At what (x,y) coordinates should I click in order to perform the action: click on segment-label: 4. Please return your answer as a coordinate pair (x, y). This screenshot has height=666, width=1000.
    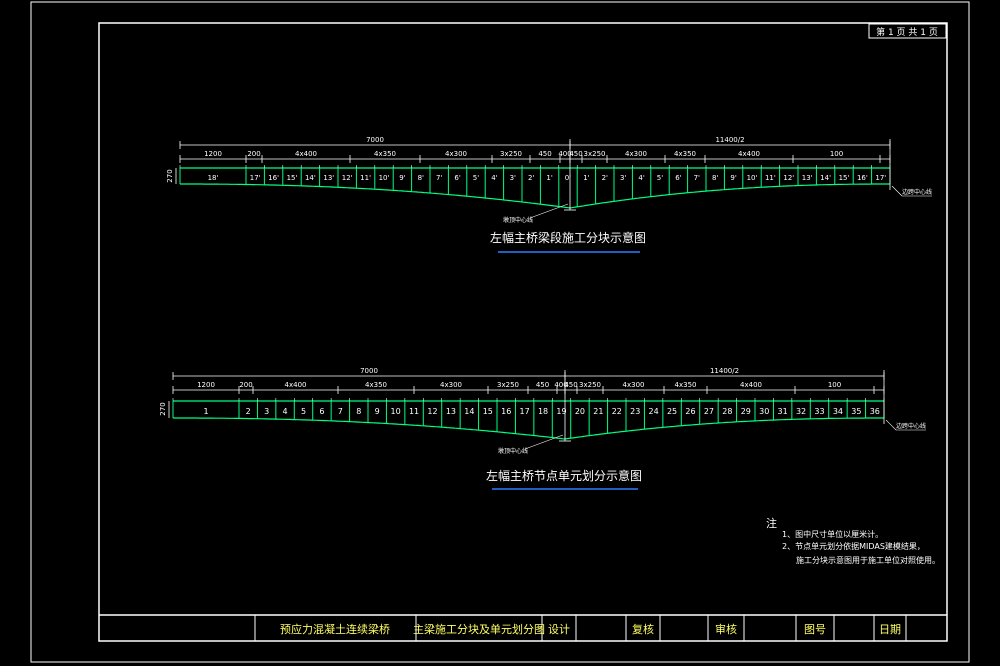
    Looking at the image, I should click on (285, 411).